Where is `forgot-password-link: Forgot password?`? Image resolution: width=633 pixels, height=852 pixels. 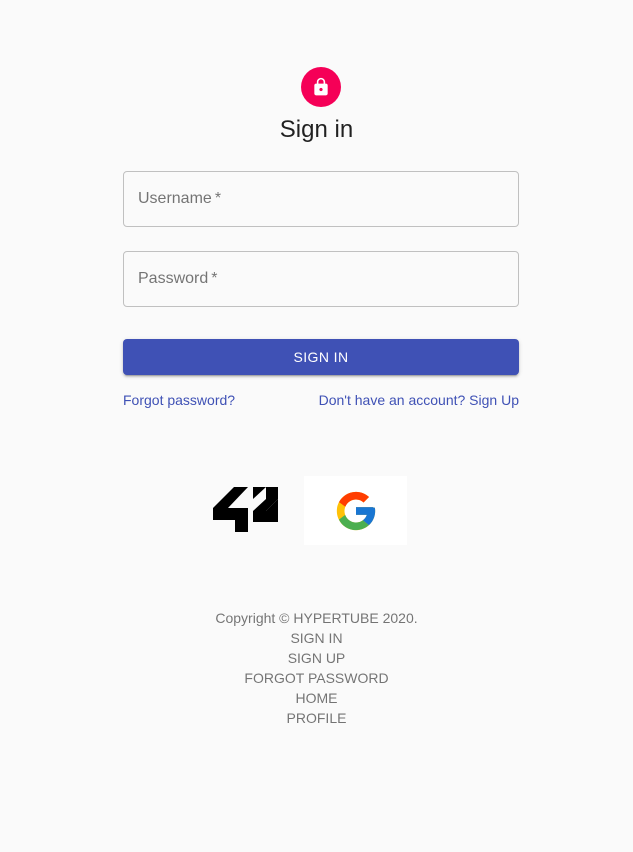 forgot-password-link: Forgot password? is located at coordinates (179, 400).